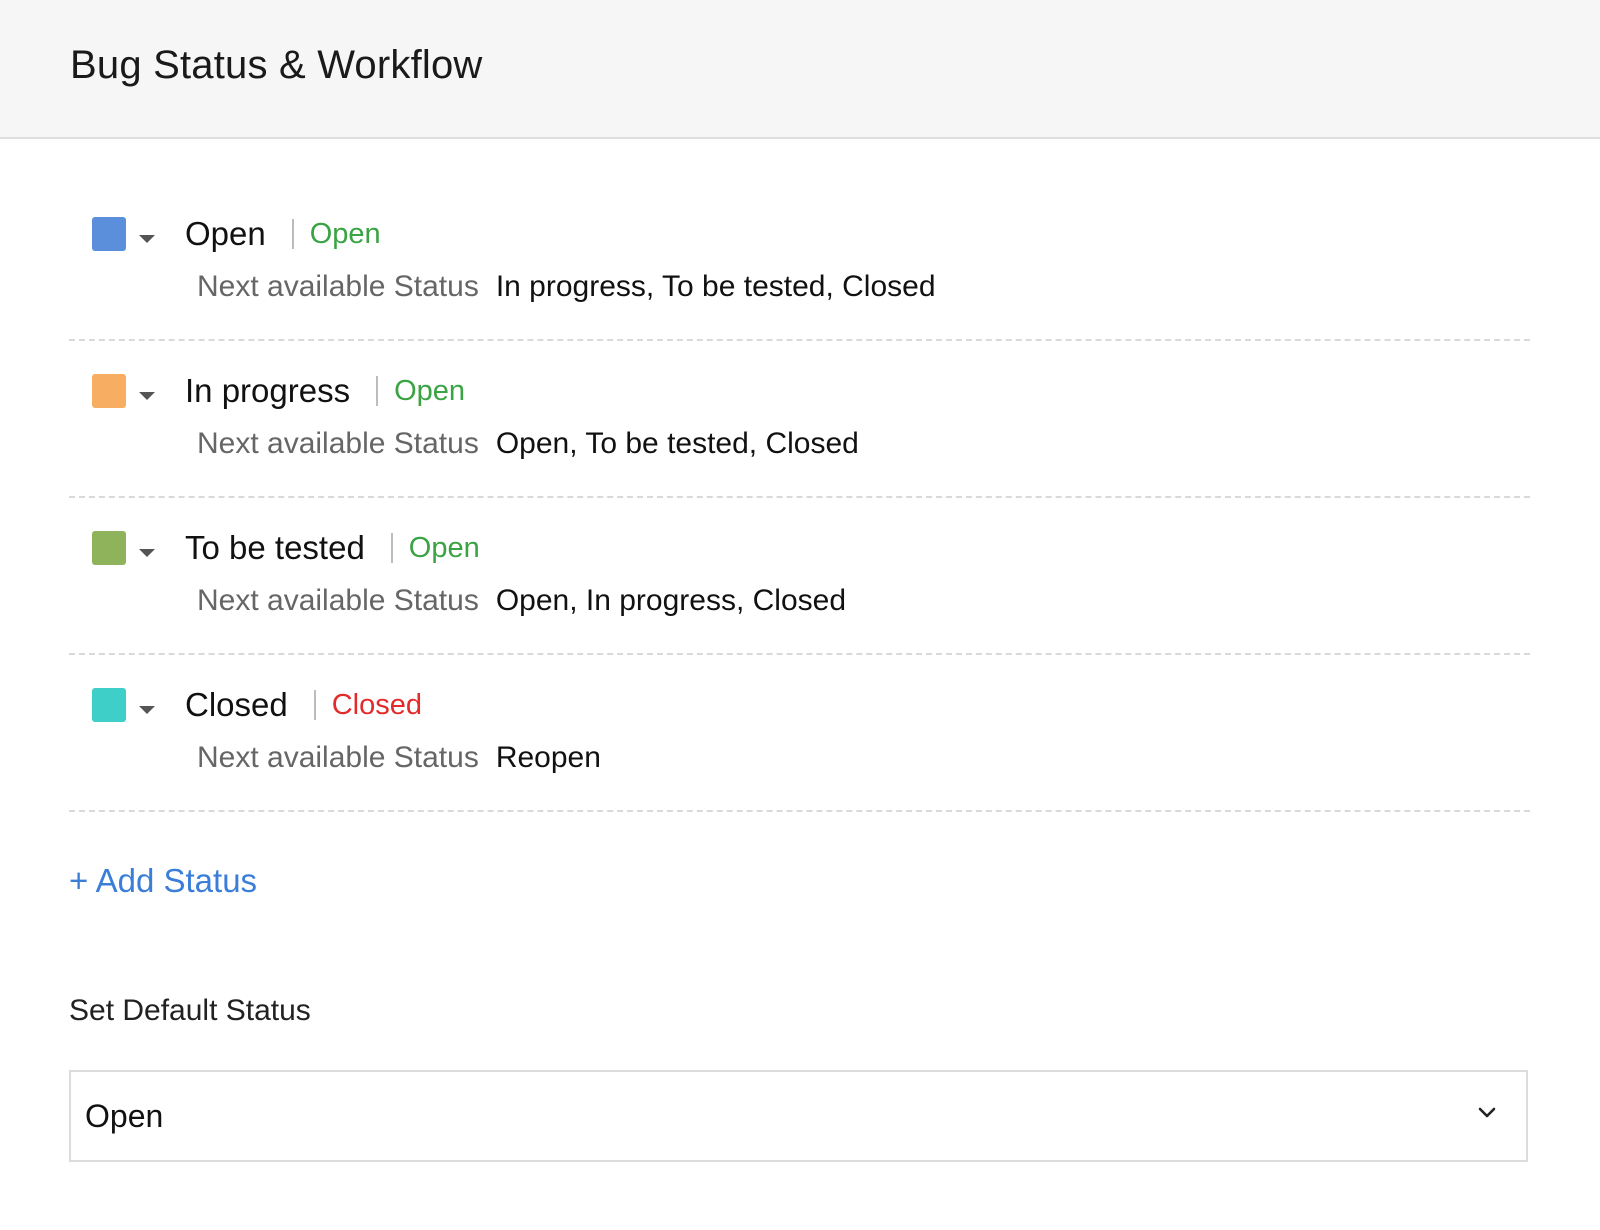 The height and width of the screenshot is (1230, 1600). I want to click on add-status-link: + Add Status, so click(163, 881).